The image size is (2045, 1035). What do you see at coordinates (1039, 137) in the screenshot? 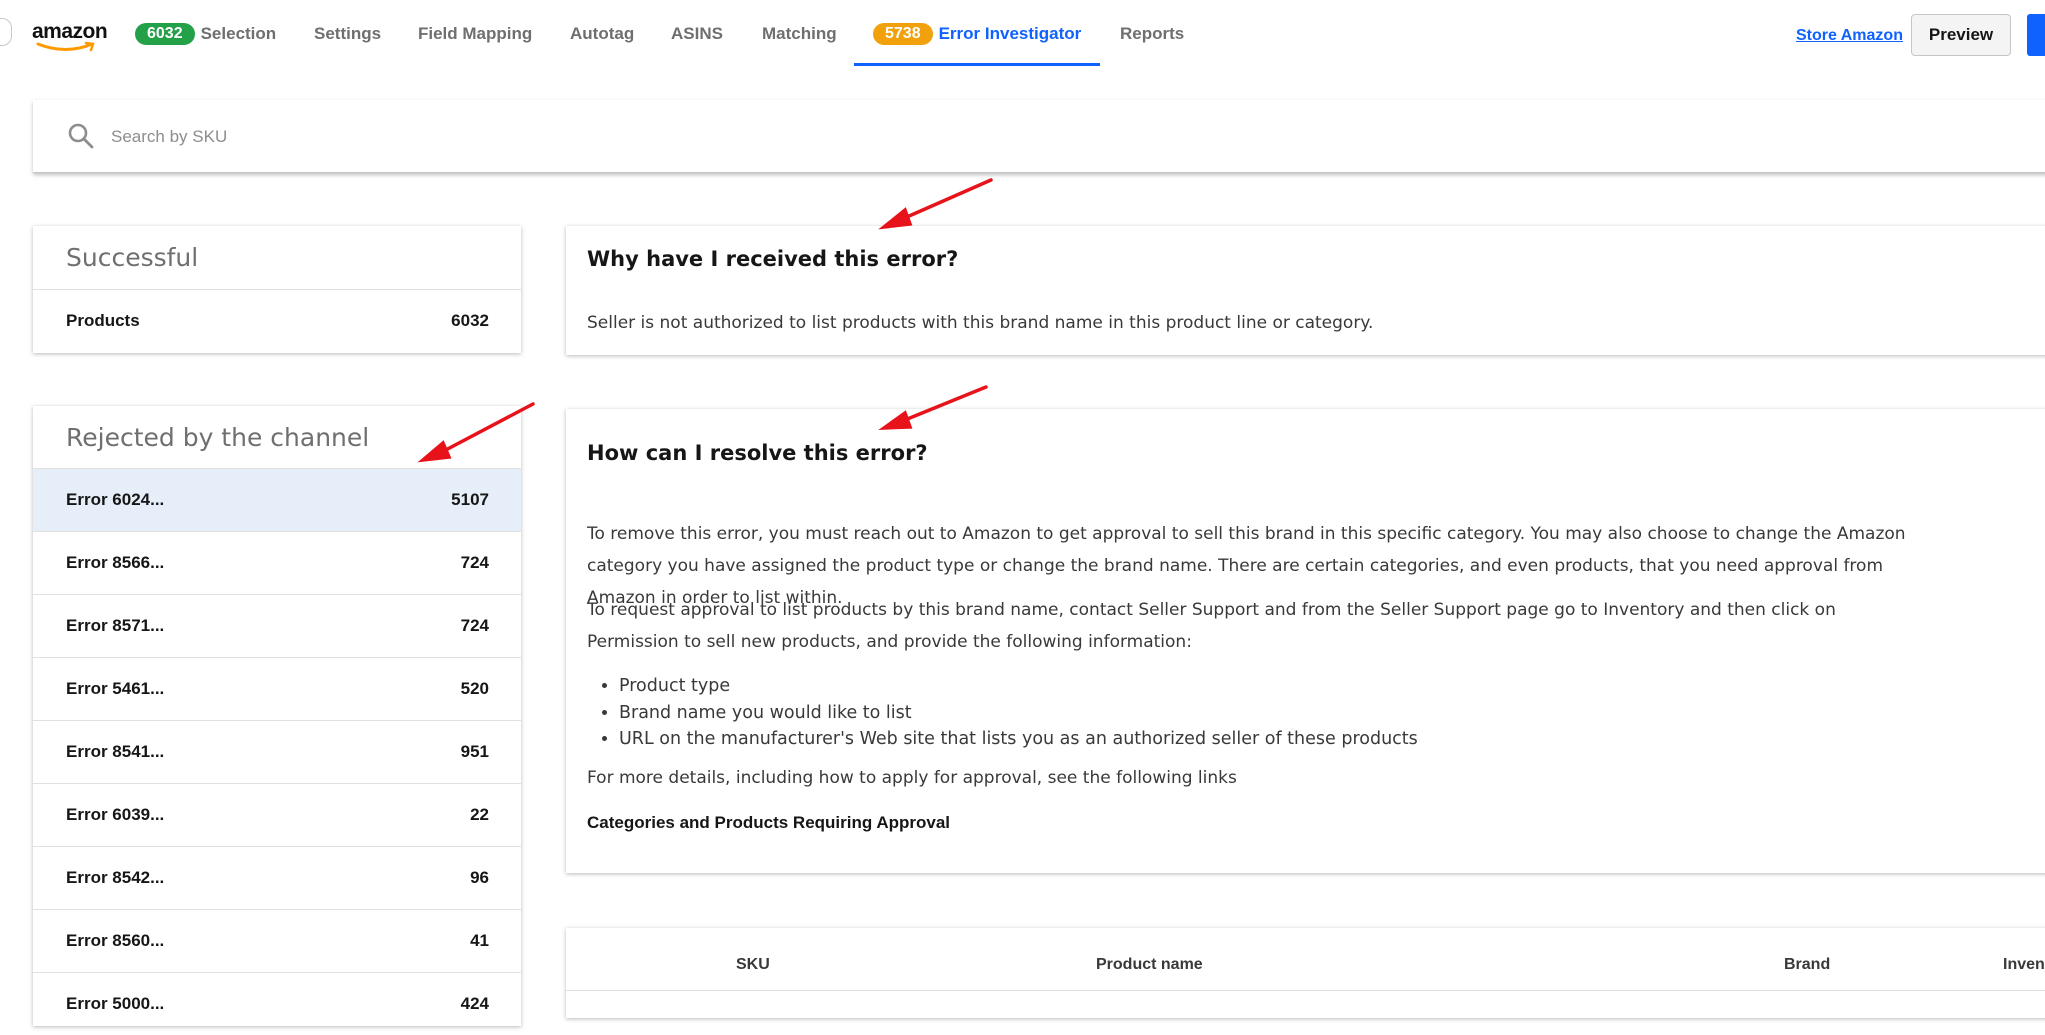
I see `search-bar` at bounding box center [1039, 137].